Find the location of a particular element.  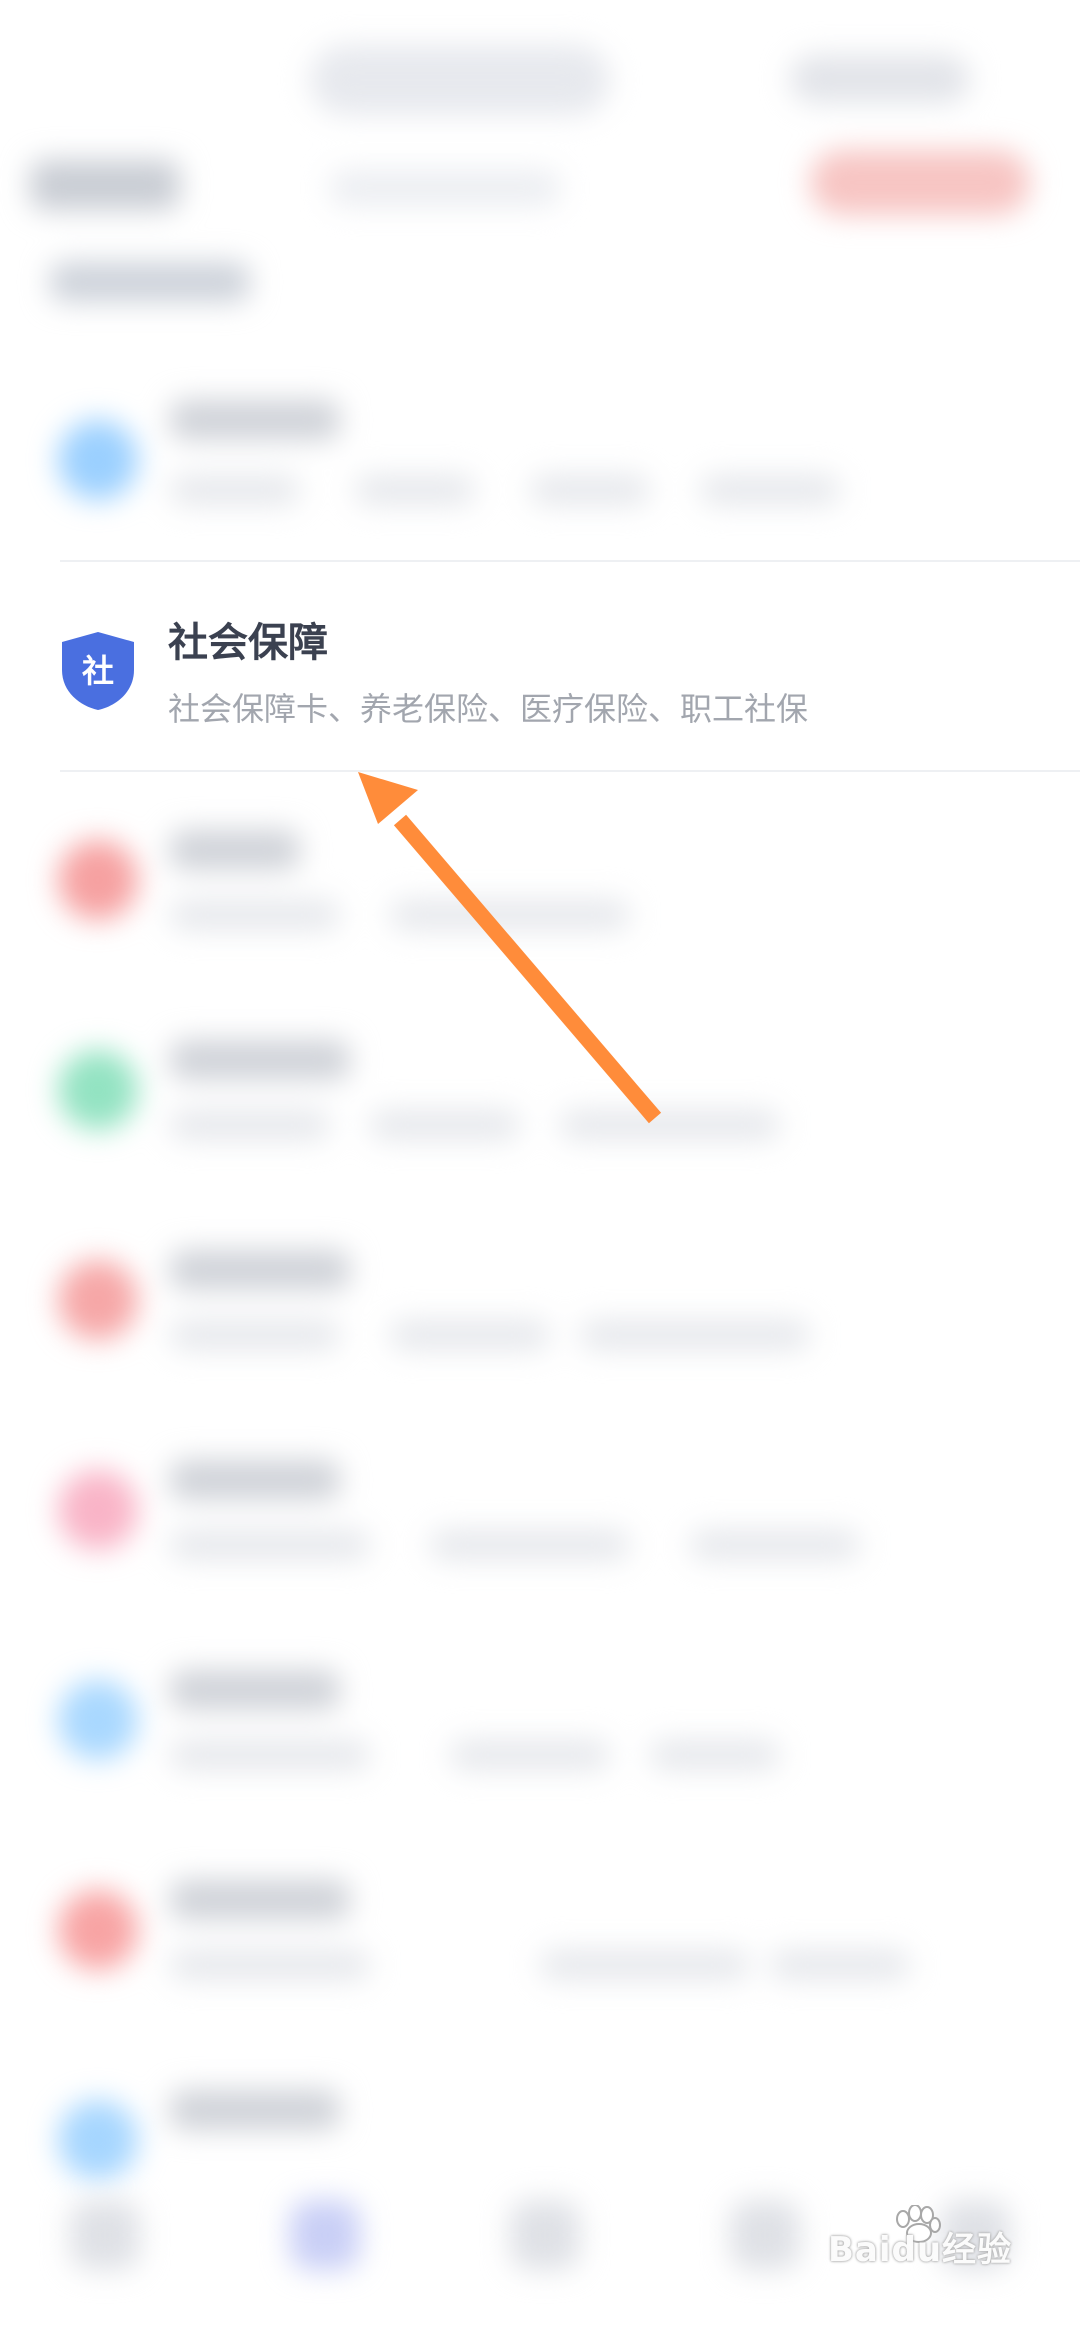

shield-icon: 社 is located at coordinates (98, 671).